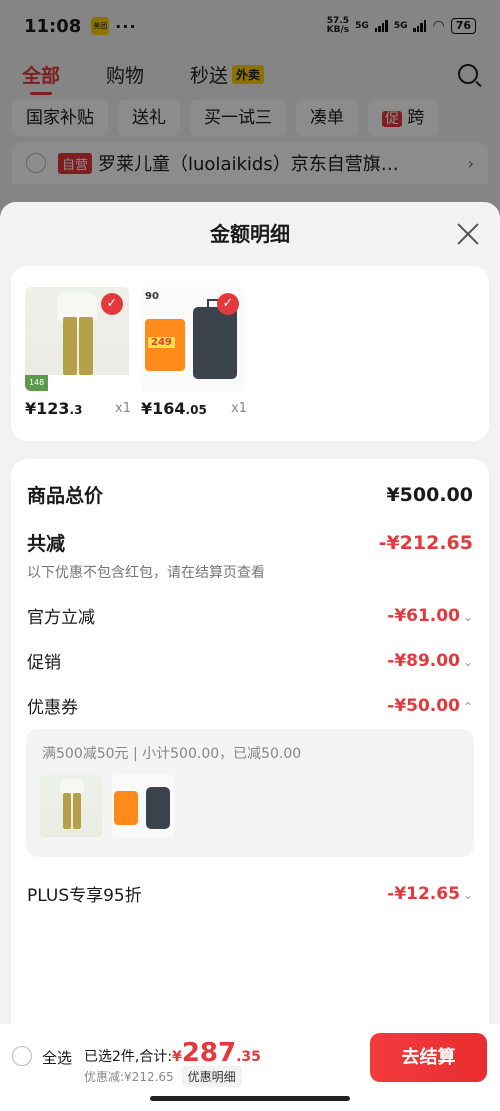  I want to click on product-price: ¥164.05, so click(174, 408).